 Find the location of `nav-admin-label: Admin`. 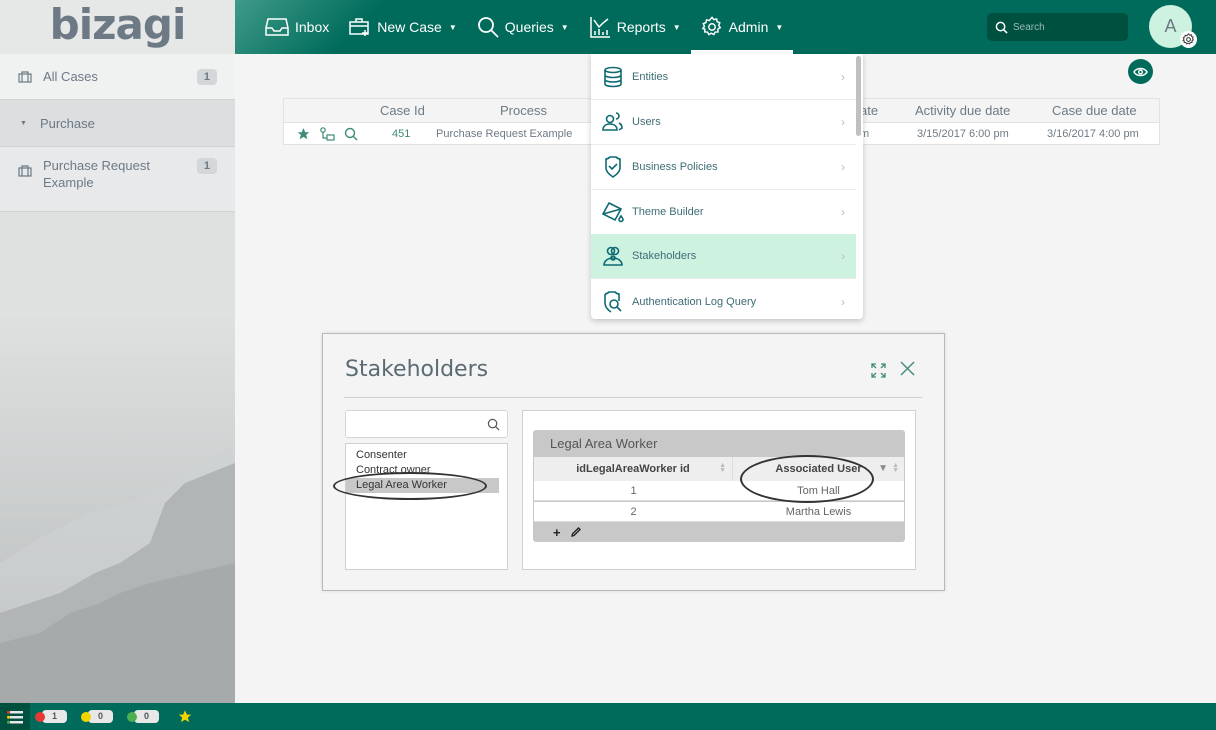

nav-admin-label: Admin is located at coordinates (748, 27).